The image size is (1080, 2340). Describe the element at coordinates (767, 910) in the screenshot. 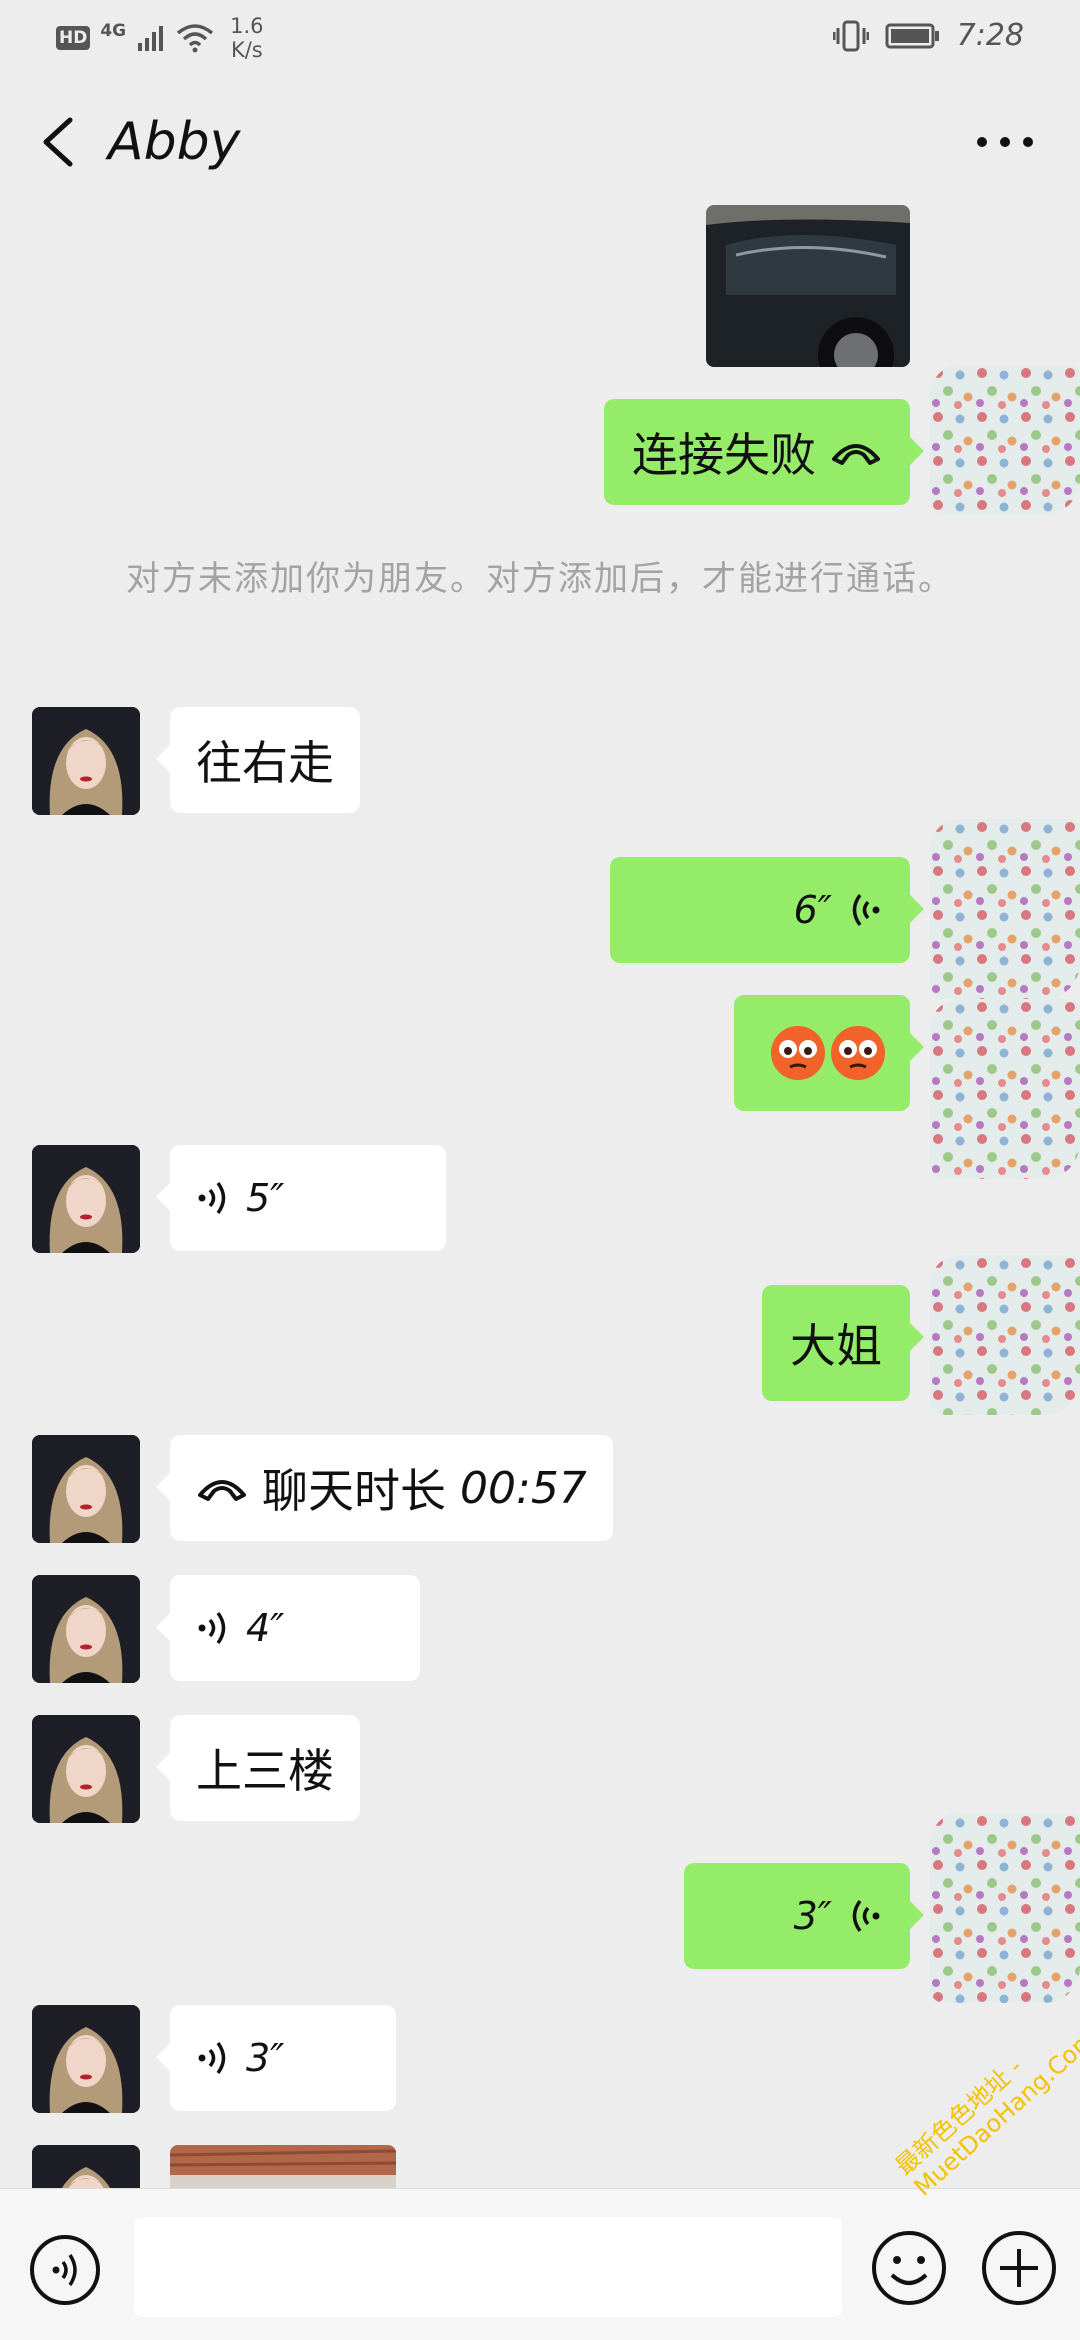

I see `message-voice: 6″` at that location.